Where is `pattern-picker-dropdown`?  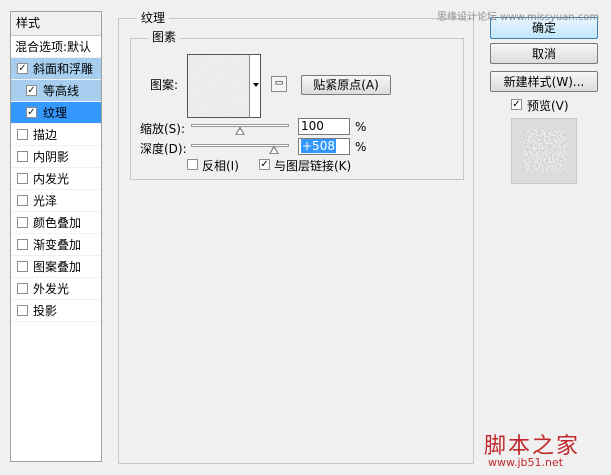
pattern-picker-dropdown is located at coordinates (255, 86).